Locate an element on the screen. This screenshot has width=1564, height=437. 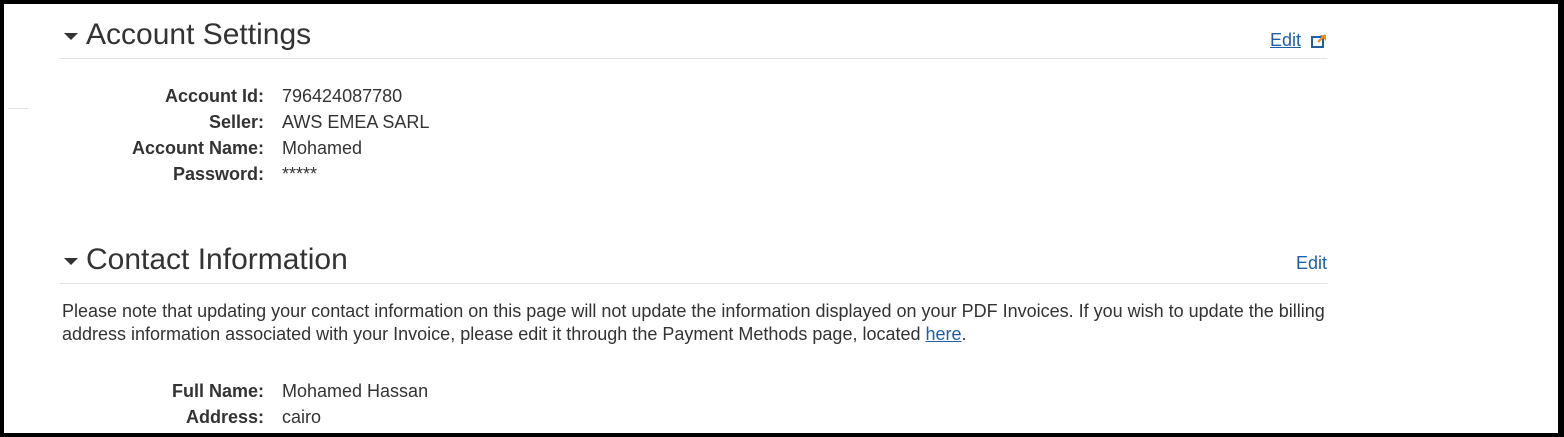
field-value: ***** is located at coordinates (300, 174).